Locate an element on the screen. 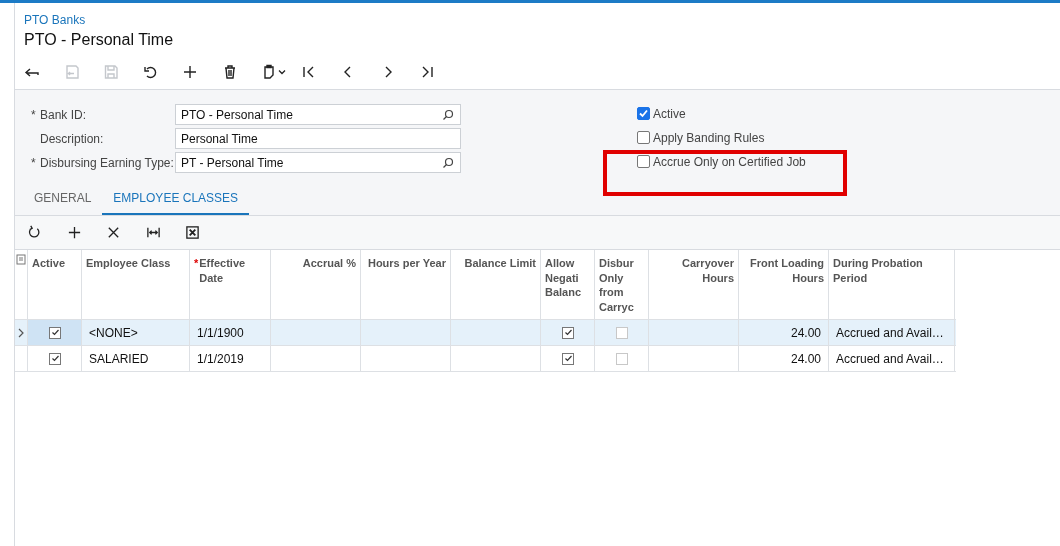 The width and height of the screenshot is (1060, 546). column-header: Hours per Year is located at coordinates (406, 284).